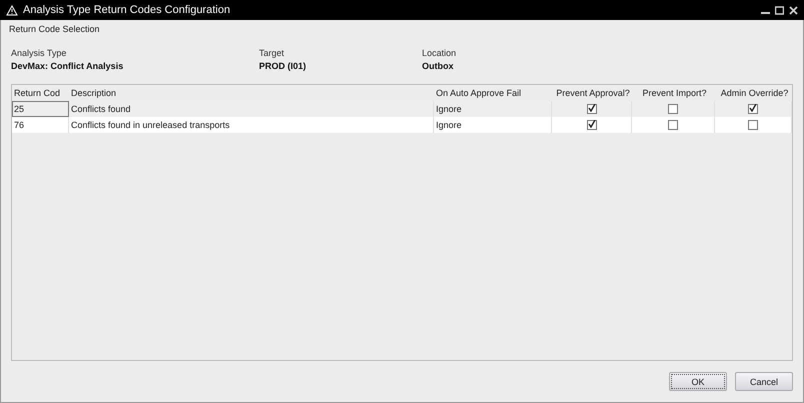  What do you see at coordinates (673, 93) in the screenshot?
I see `column-header: Prevent Import?` at bounding box center [673, 93].